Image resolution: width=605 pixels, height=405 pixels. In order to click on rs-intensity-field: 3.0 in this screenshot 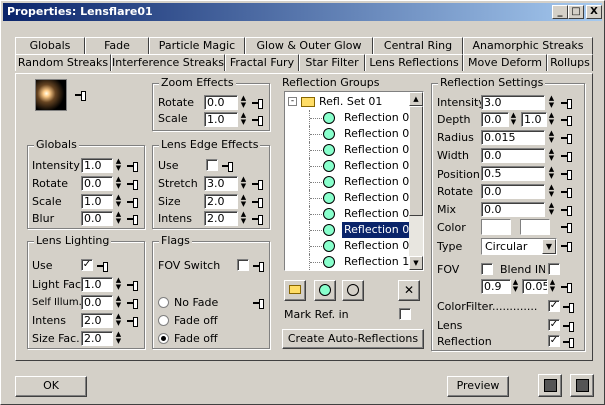, I will do `click(513, 102)`.